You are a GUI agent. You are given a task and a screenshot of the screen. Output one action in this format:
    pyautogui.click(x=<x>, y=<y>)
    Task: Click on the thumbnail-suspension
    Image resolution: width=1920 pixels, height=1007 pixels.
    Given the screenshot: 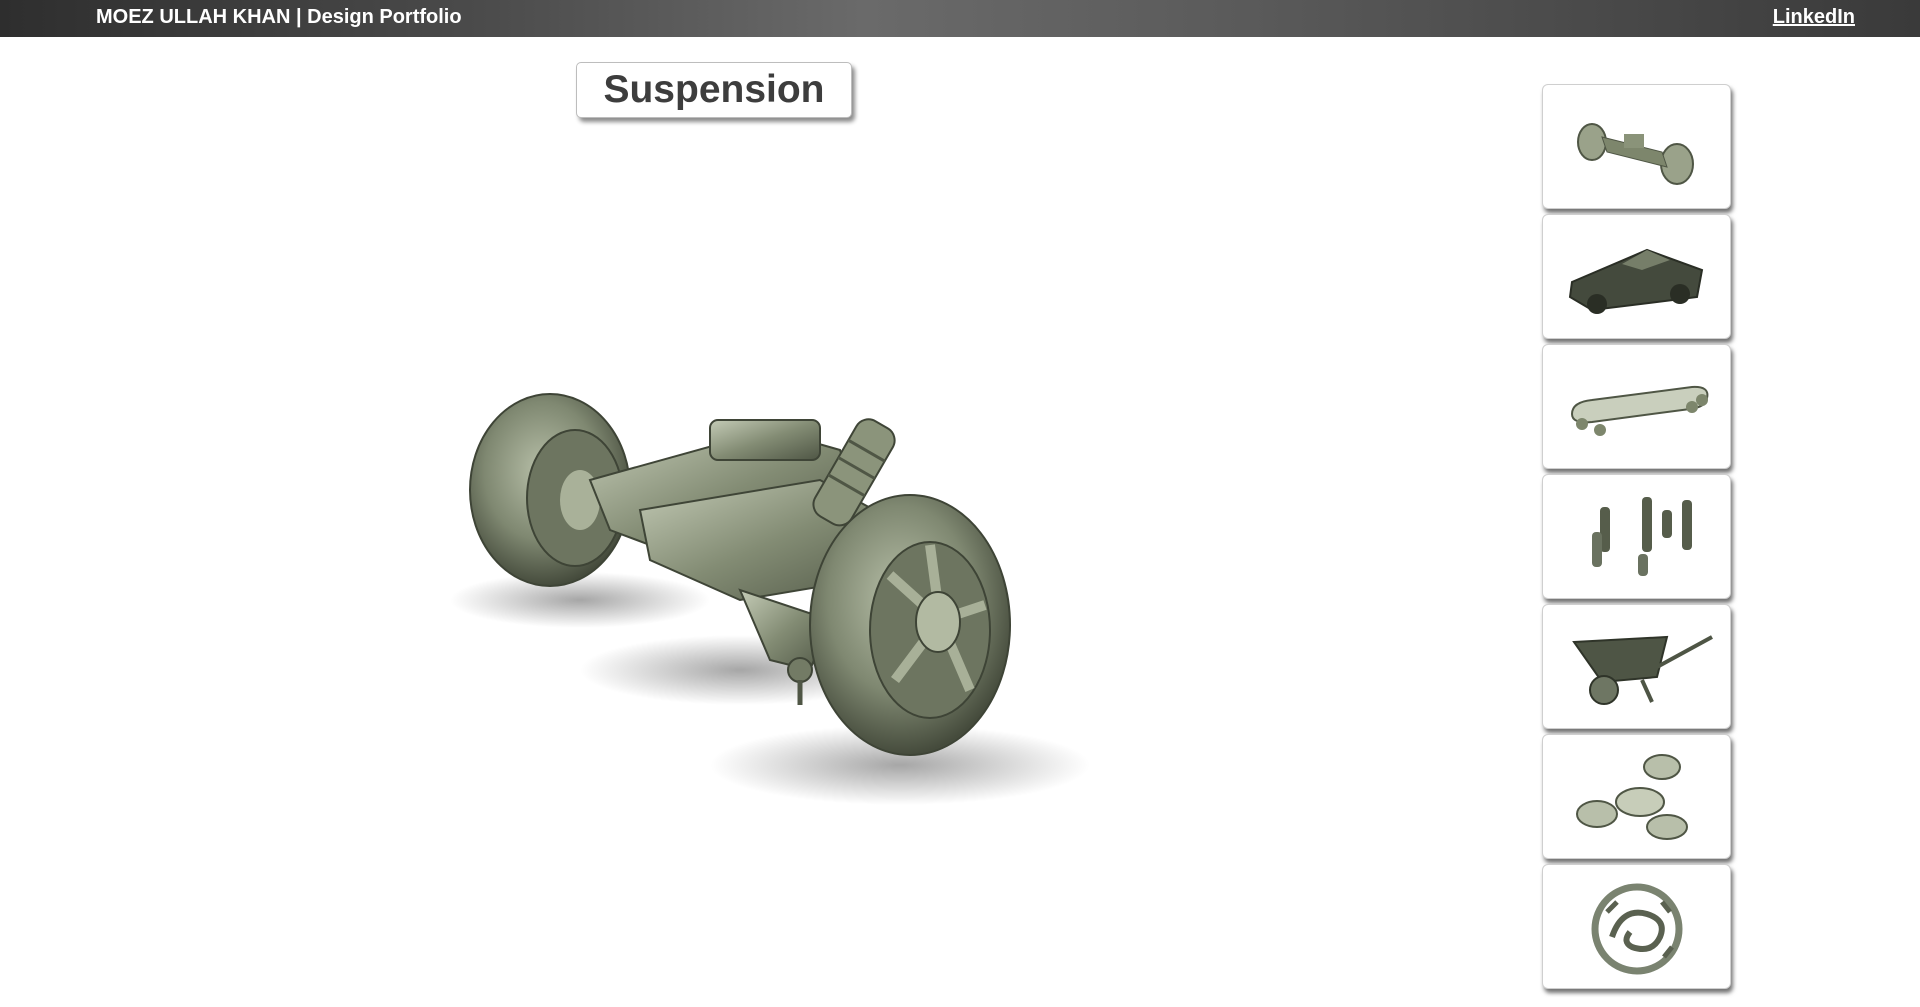 What is the action you would take?
    pyautogui.click(x=1636, y=146)
    